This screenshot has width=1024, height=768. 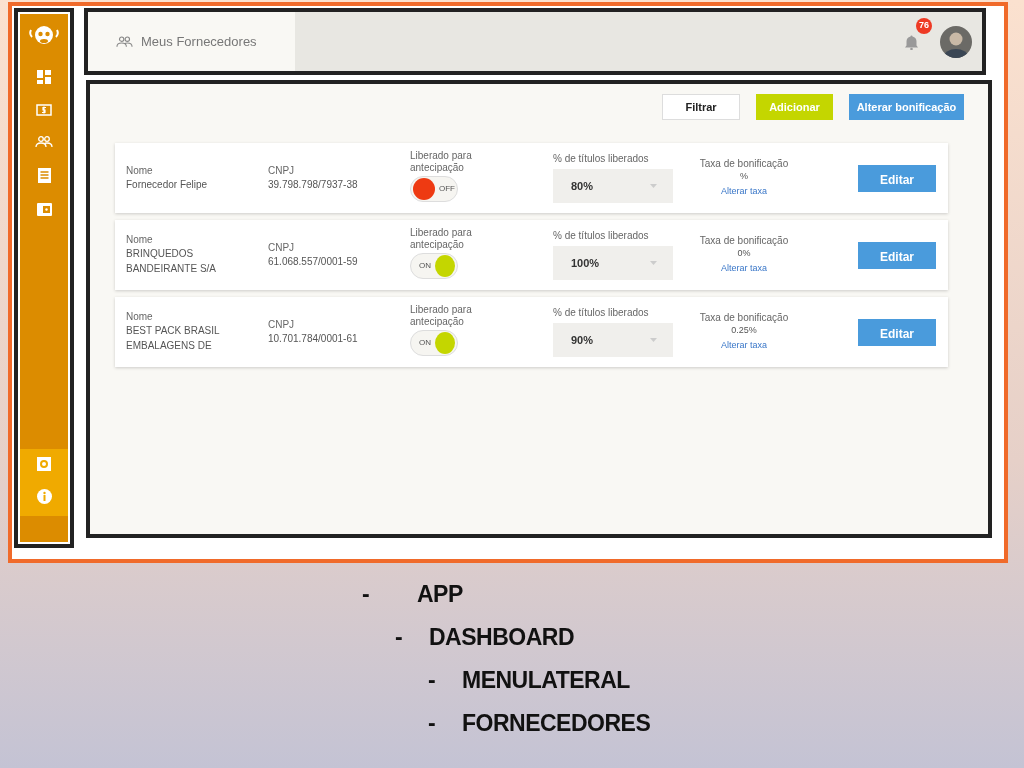 I want to click on supplier-name: Fornecedor Felipe, so click(x=167, y=184).